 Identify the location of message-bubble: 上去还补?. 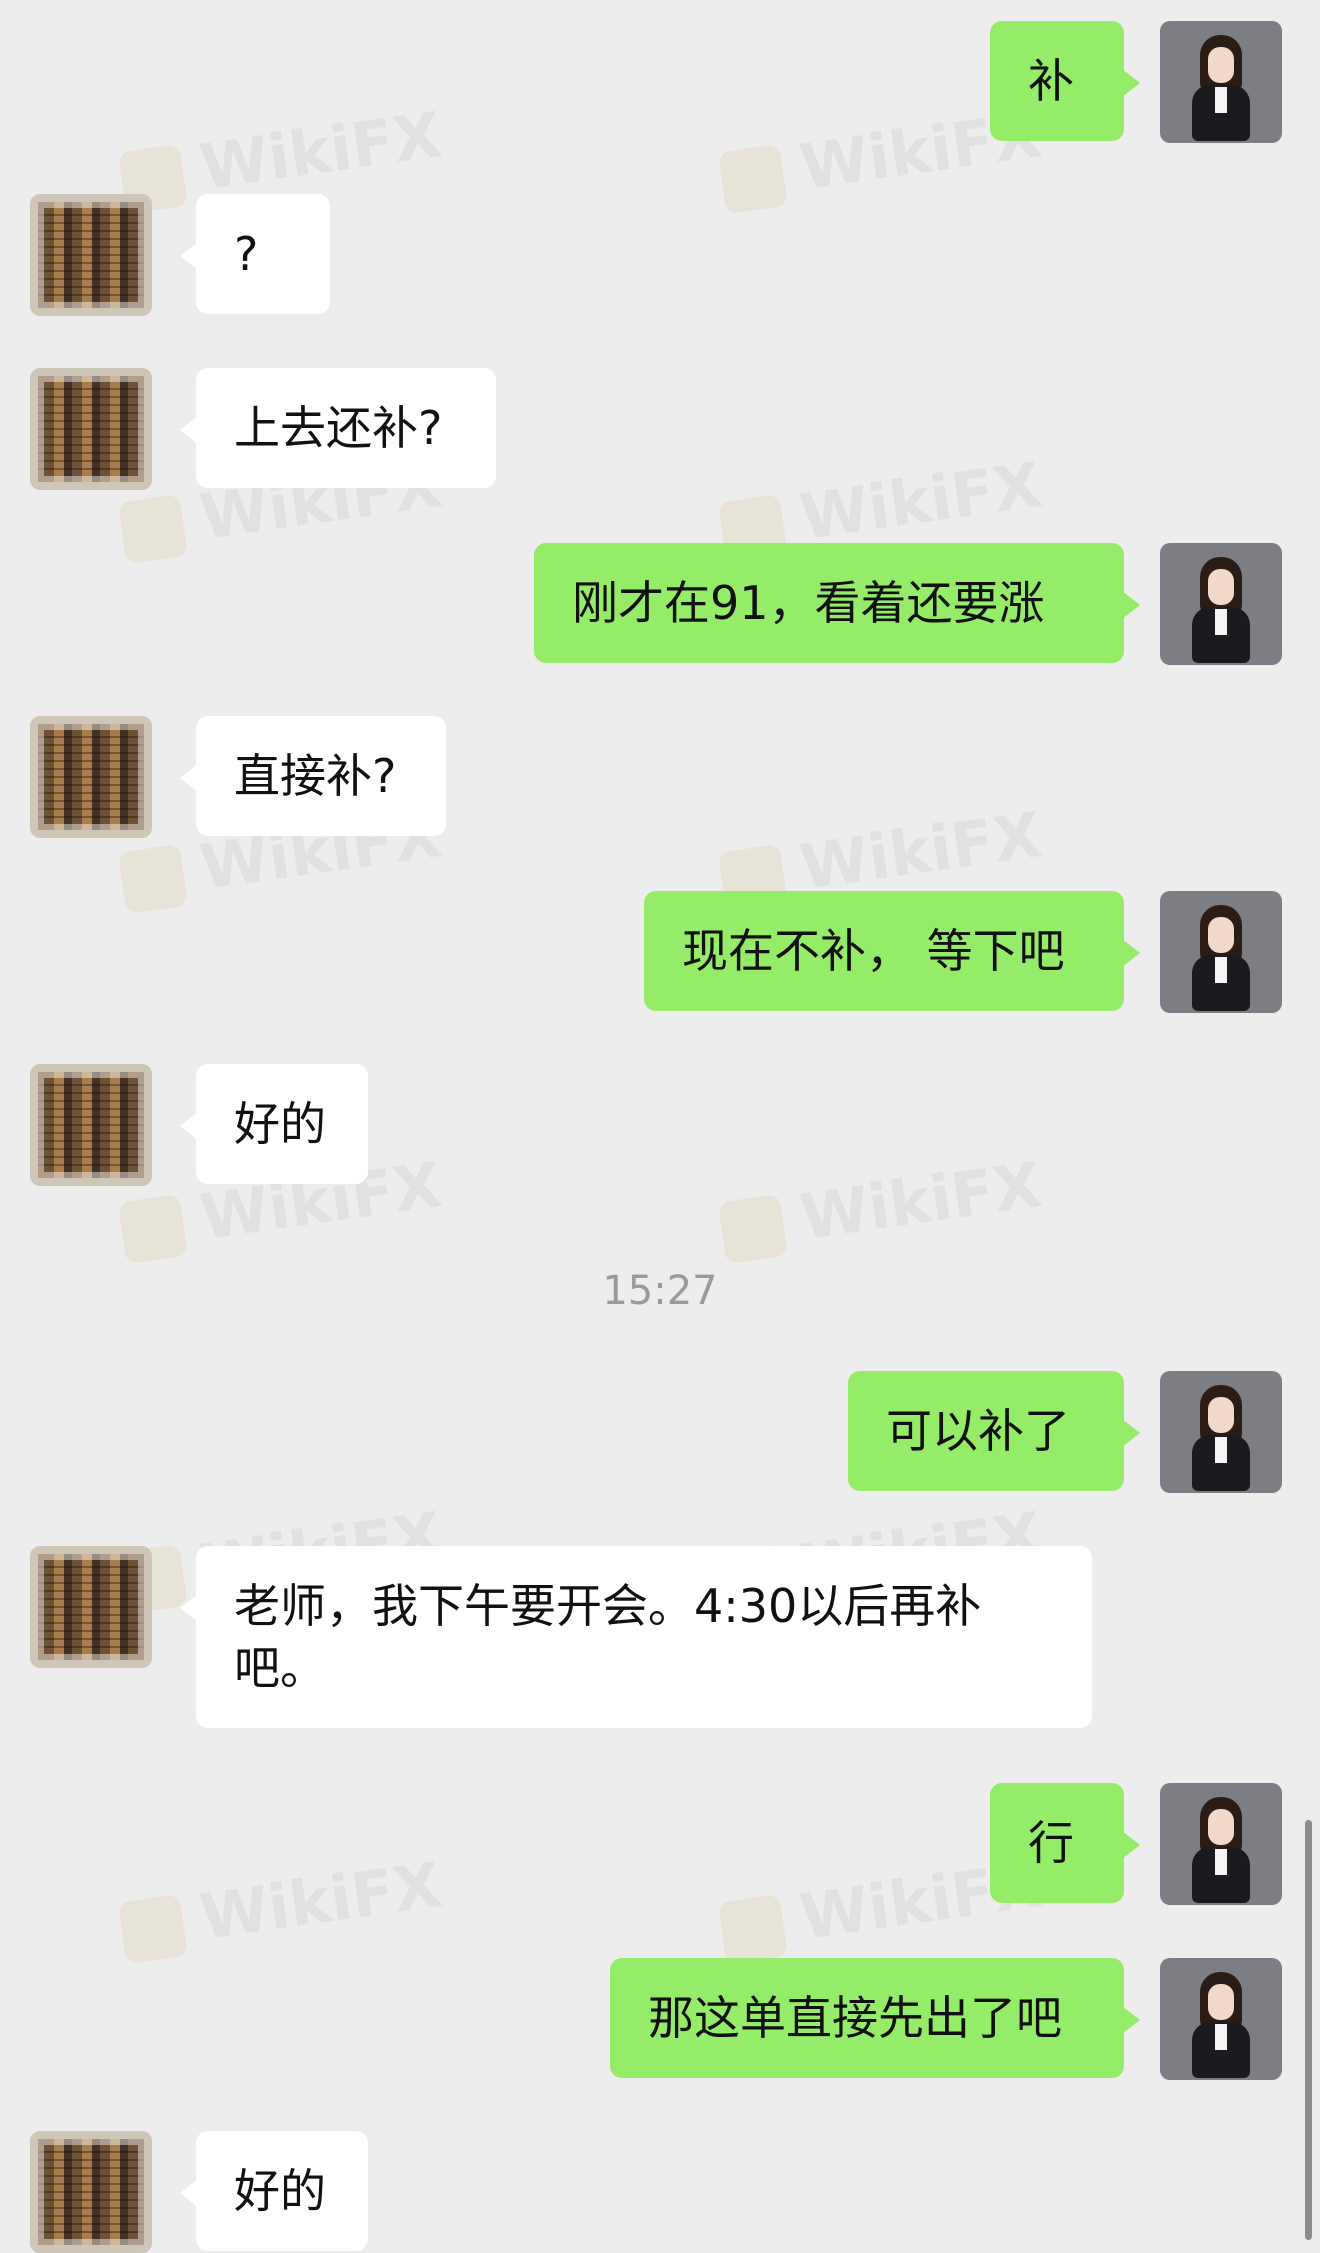
(338, 428).